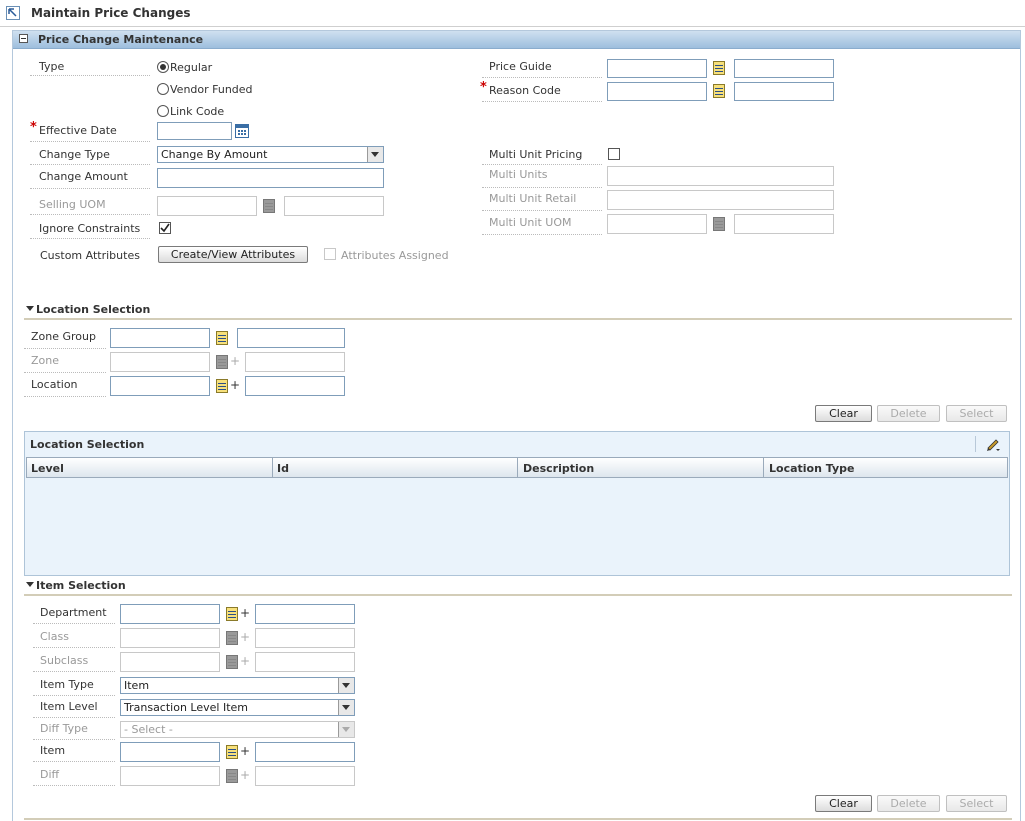 This screenshot has width=1025, height=821. I want to click on item-type-select: Item, so click(237, 685).